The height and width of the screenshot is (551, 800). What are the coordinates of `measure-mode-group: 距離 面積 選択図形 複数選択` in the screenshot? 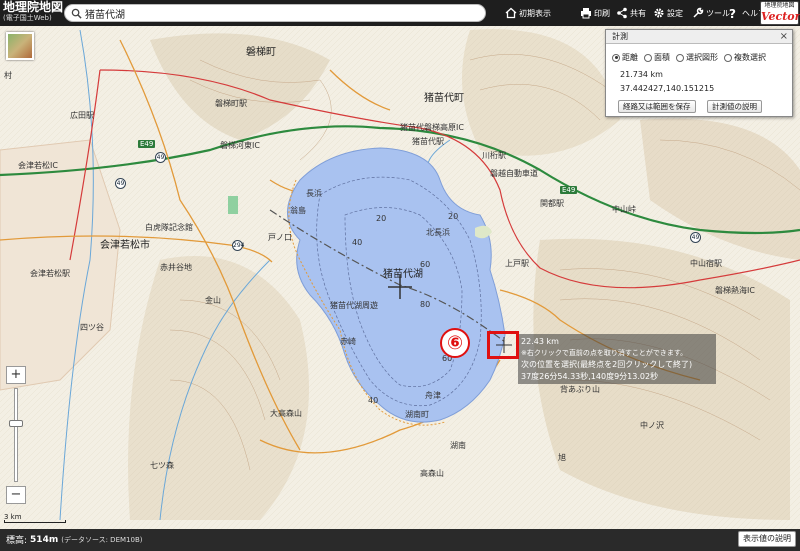 It's located at (689, 57).